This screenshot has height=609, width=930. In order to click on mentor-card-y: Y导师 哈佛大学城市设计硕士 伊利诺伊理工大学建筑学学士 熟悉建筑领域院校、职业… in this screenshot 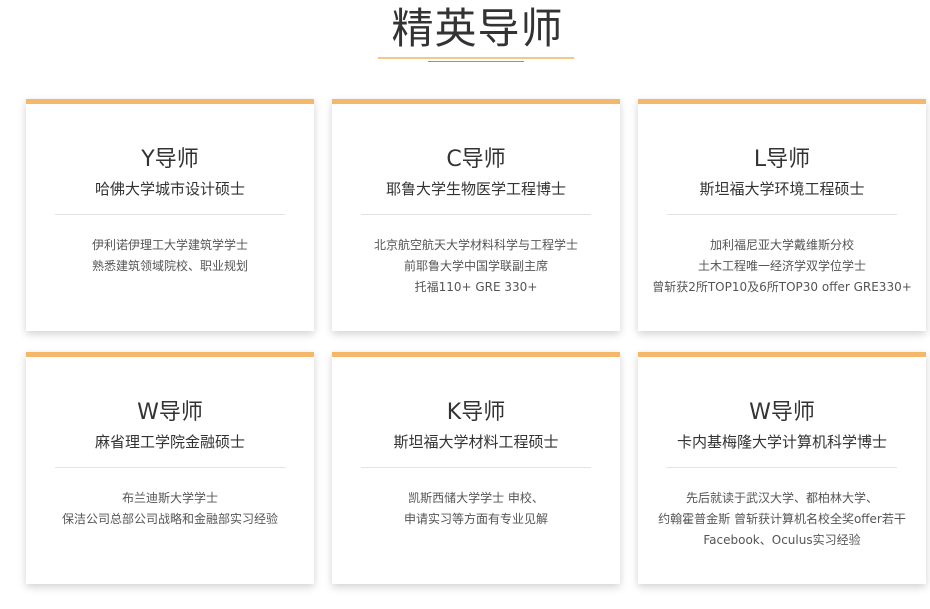, I will do `click(170, 215)`.